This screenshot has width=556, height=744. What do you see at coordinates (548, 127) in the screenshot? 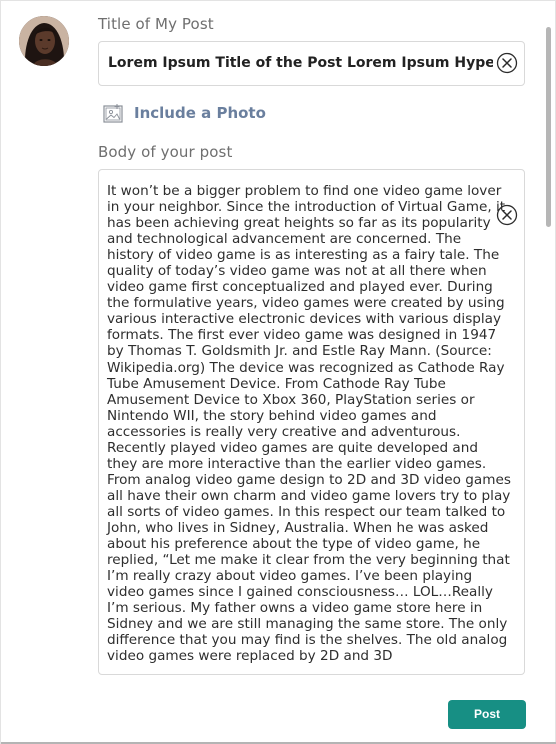
I see `scrollbar-thumb` at bounding box center [548, 127].